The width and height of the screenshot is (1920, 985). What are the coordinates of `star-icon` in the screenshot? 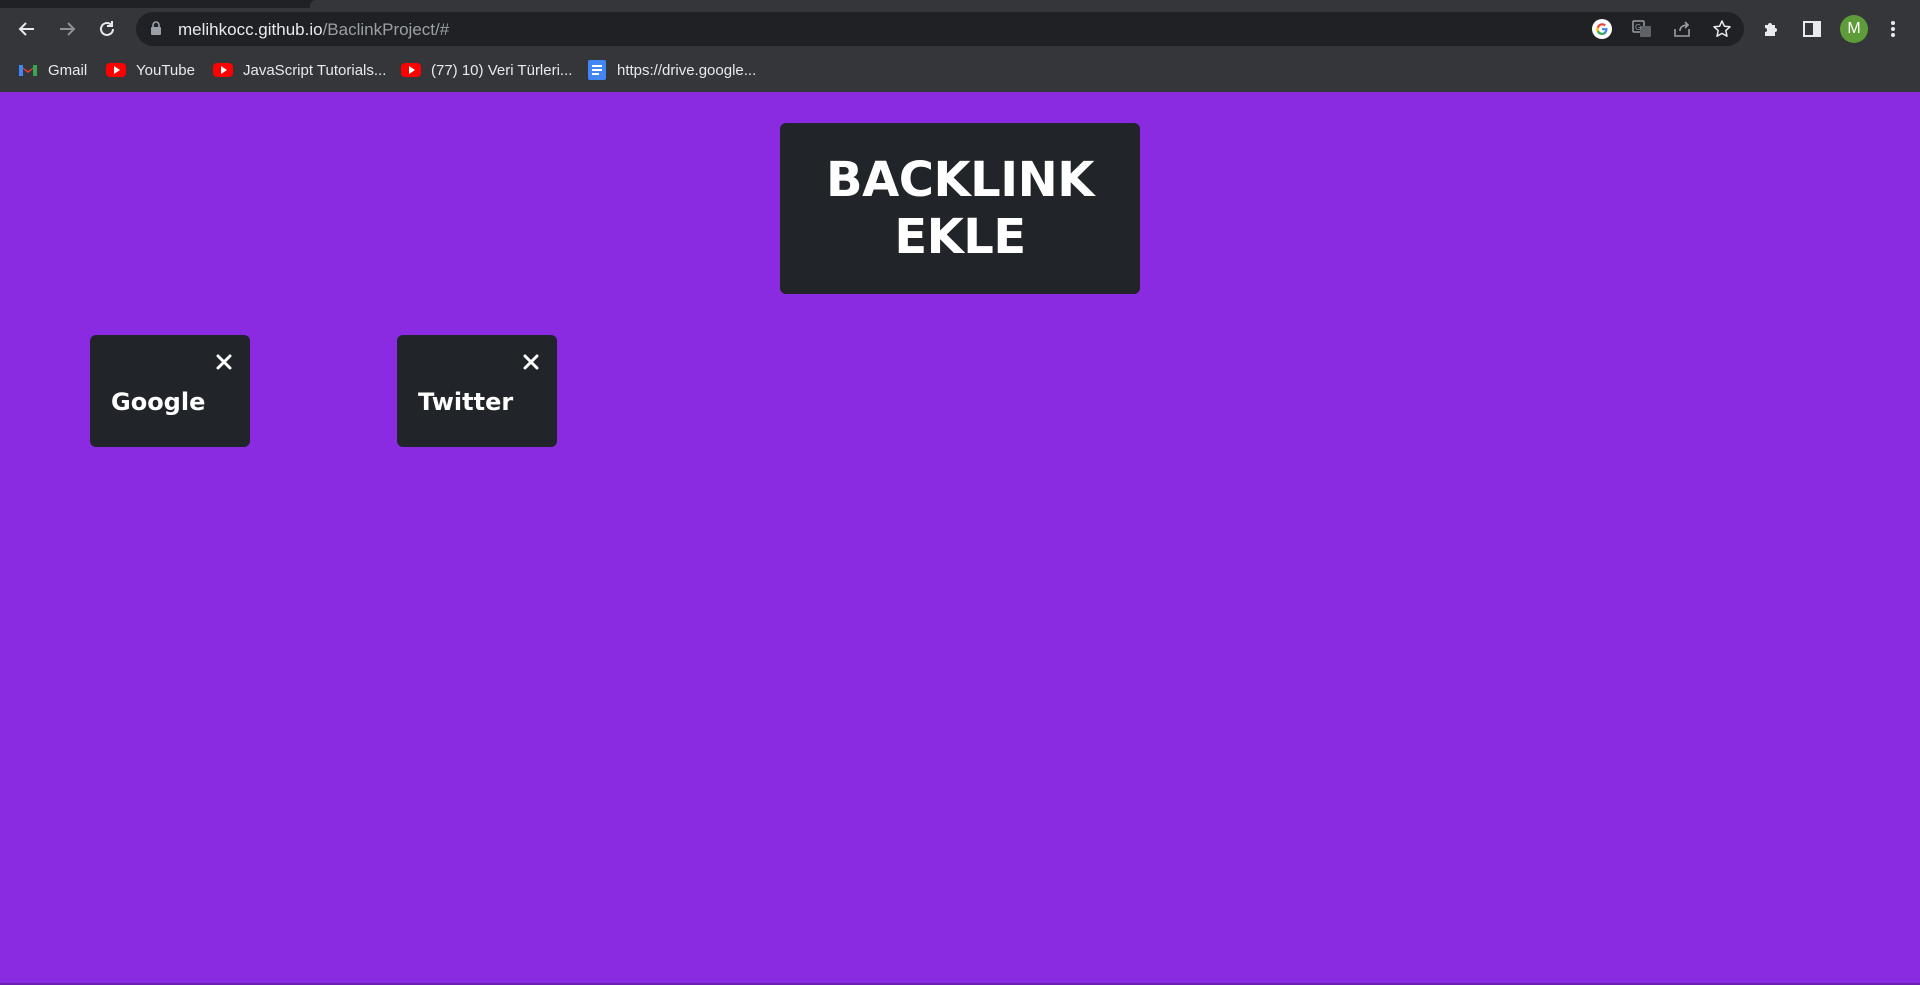 It's located at (1722, 28).